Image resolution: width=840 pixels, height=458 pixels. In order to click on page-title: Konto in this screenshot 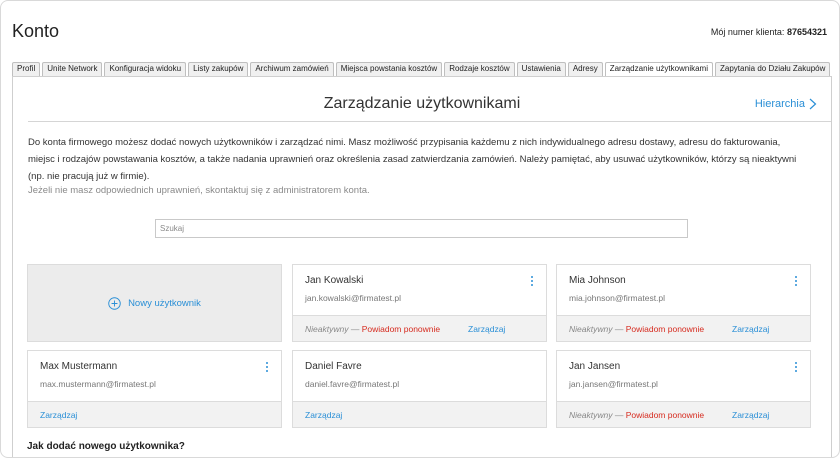, I will do `click(36, 31)`.